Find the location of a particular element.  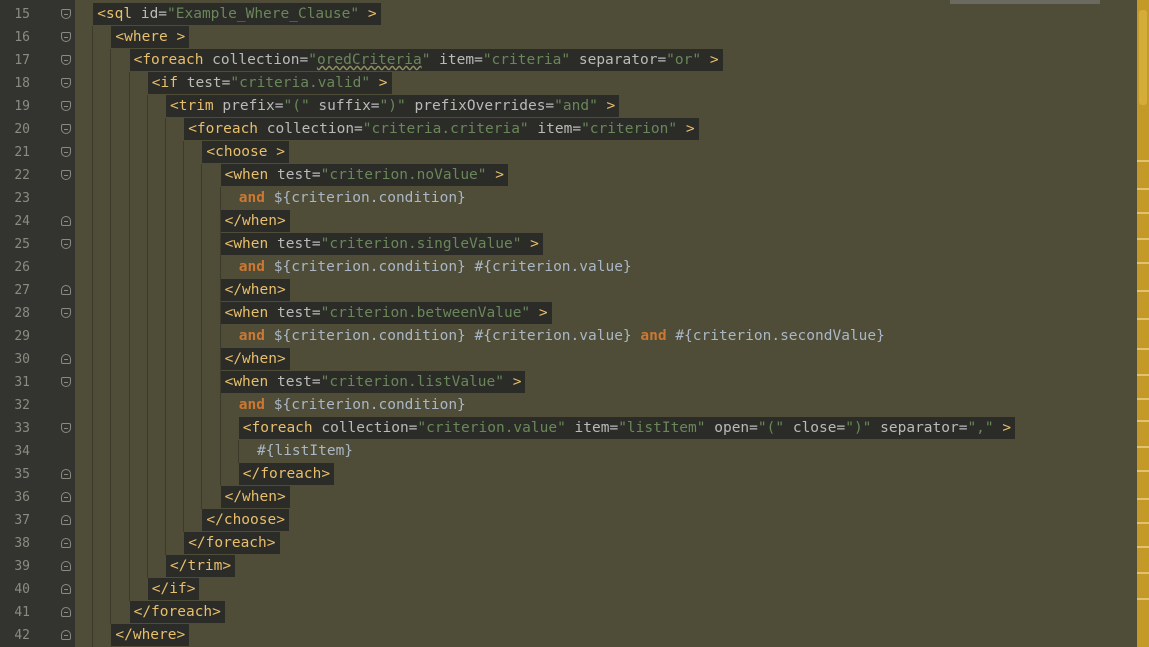

code-line: </where> is located at coordinates (150, 635).